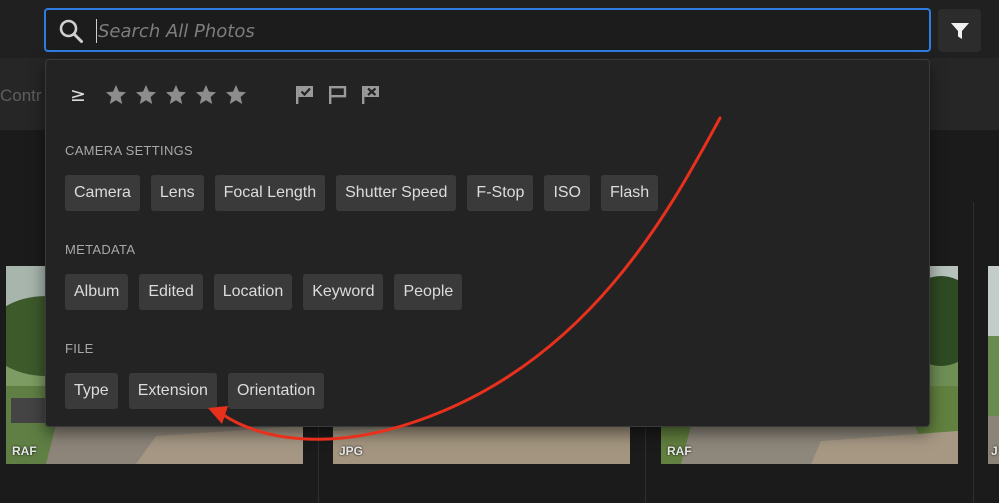  I want to click on flag-picked-icon, so click(305, 95).